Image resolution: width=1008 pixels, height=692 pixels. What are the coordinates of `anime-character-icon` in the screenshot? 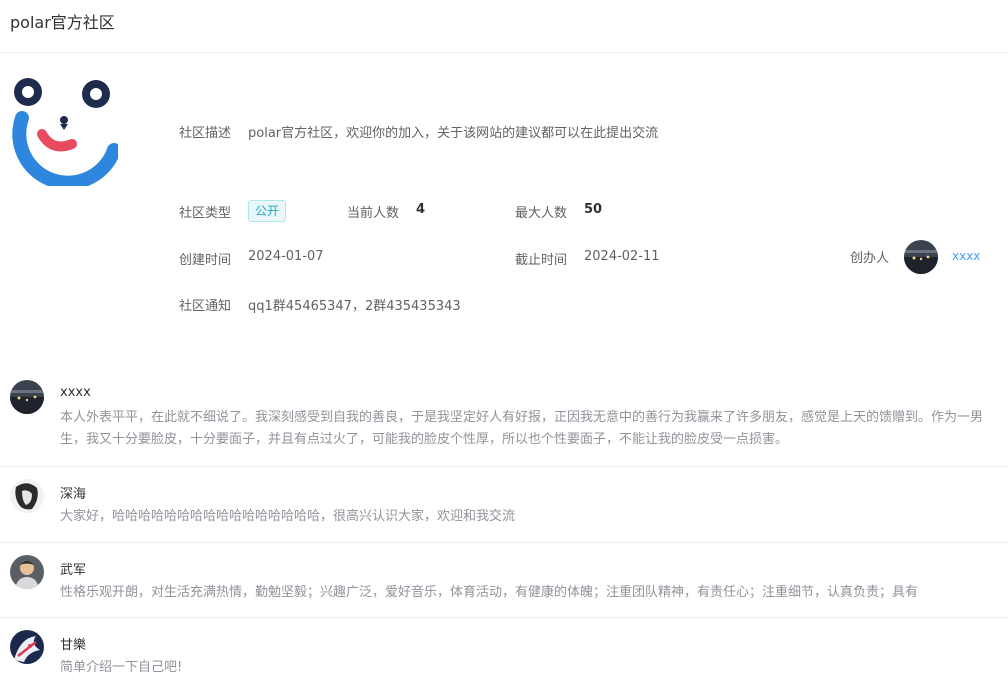 It's located at (27, 647).